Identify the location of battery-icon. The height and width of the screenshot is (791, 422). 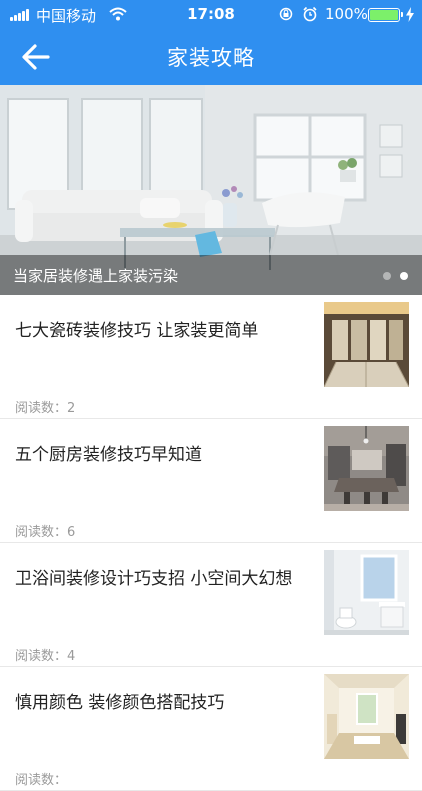
(385, 15).